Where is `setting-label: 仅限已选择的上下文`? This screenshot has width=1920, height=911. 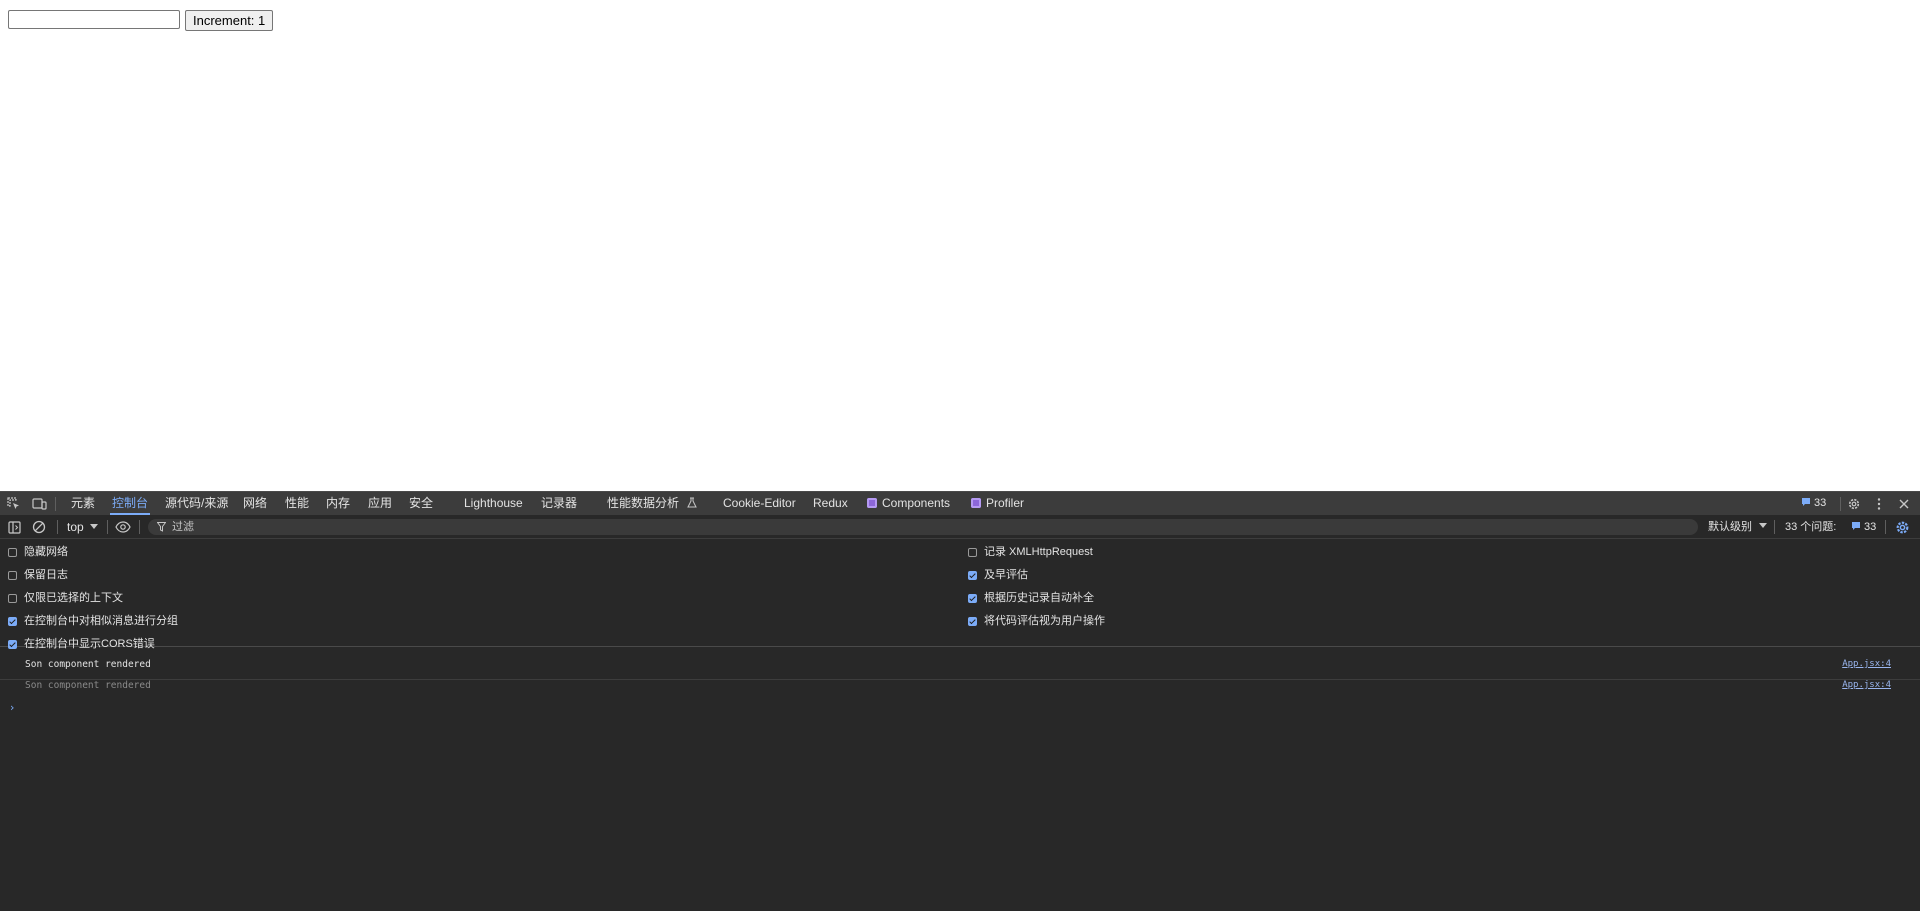
setting-label: 仅限已选择的上下文 is located at coordinates (73, 598).